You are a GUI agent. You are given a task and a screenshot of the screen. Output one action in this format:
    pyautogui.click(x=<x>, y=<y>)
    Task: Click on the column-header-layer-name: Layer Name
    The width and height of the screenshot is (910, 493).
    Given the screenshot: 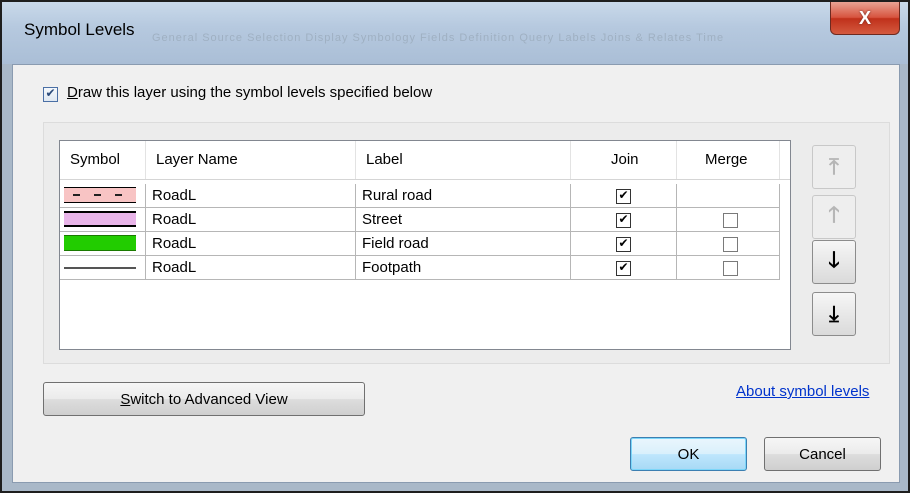 What is the action you would take?
    pyautogui.click(x=251, y=160)
    